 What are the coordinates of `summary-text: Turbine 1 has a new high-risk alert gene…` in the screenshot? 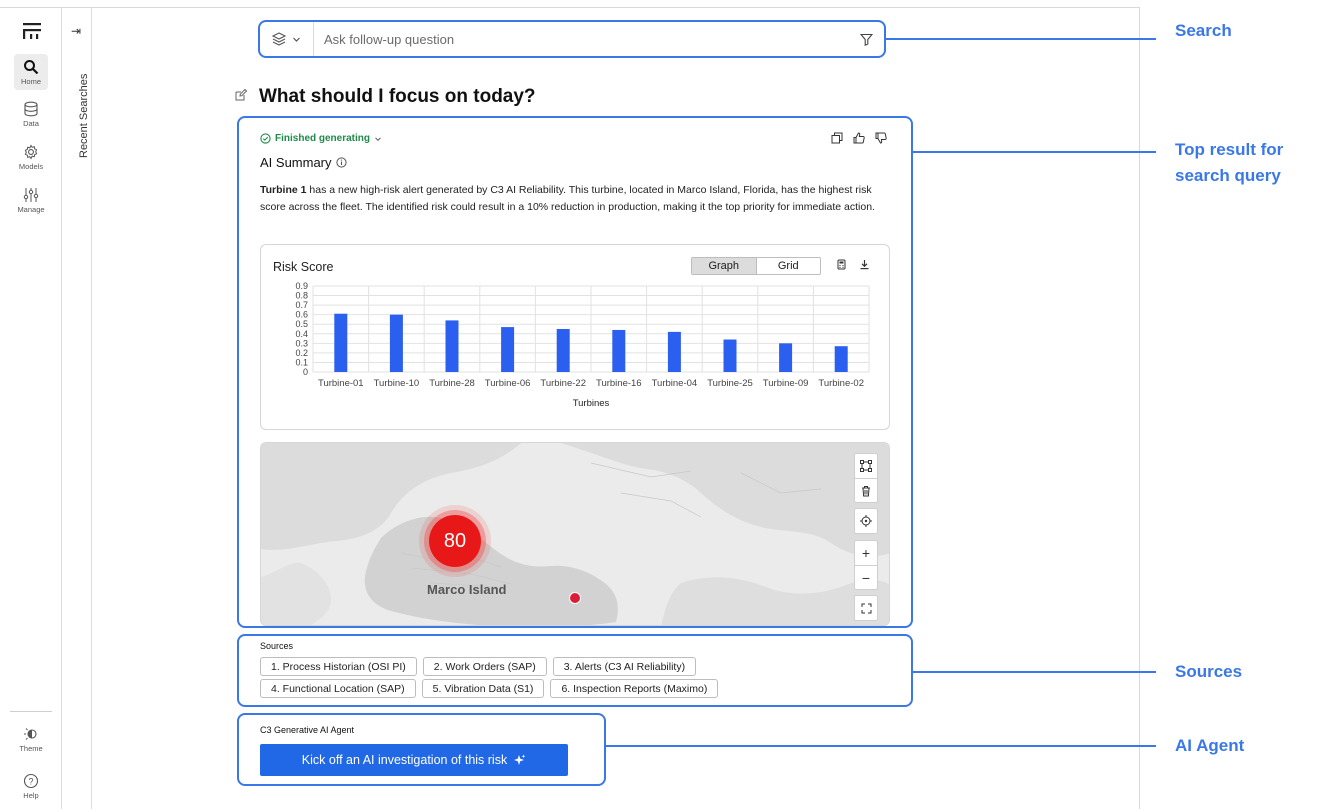 It's located at (576, 199).